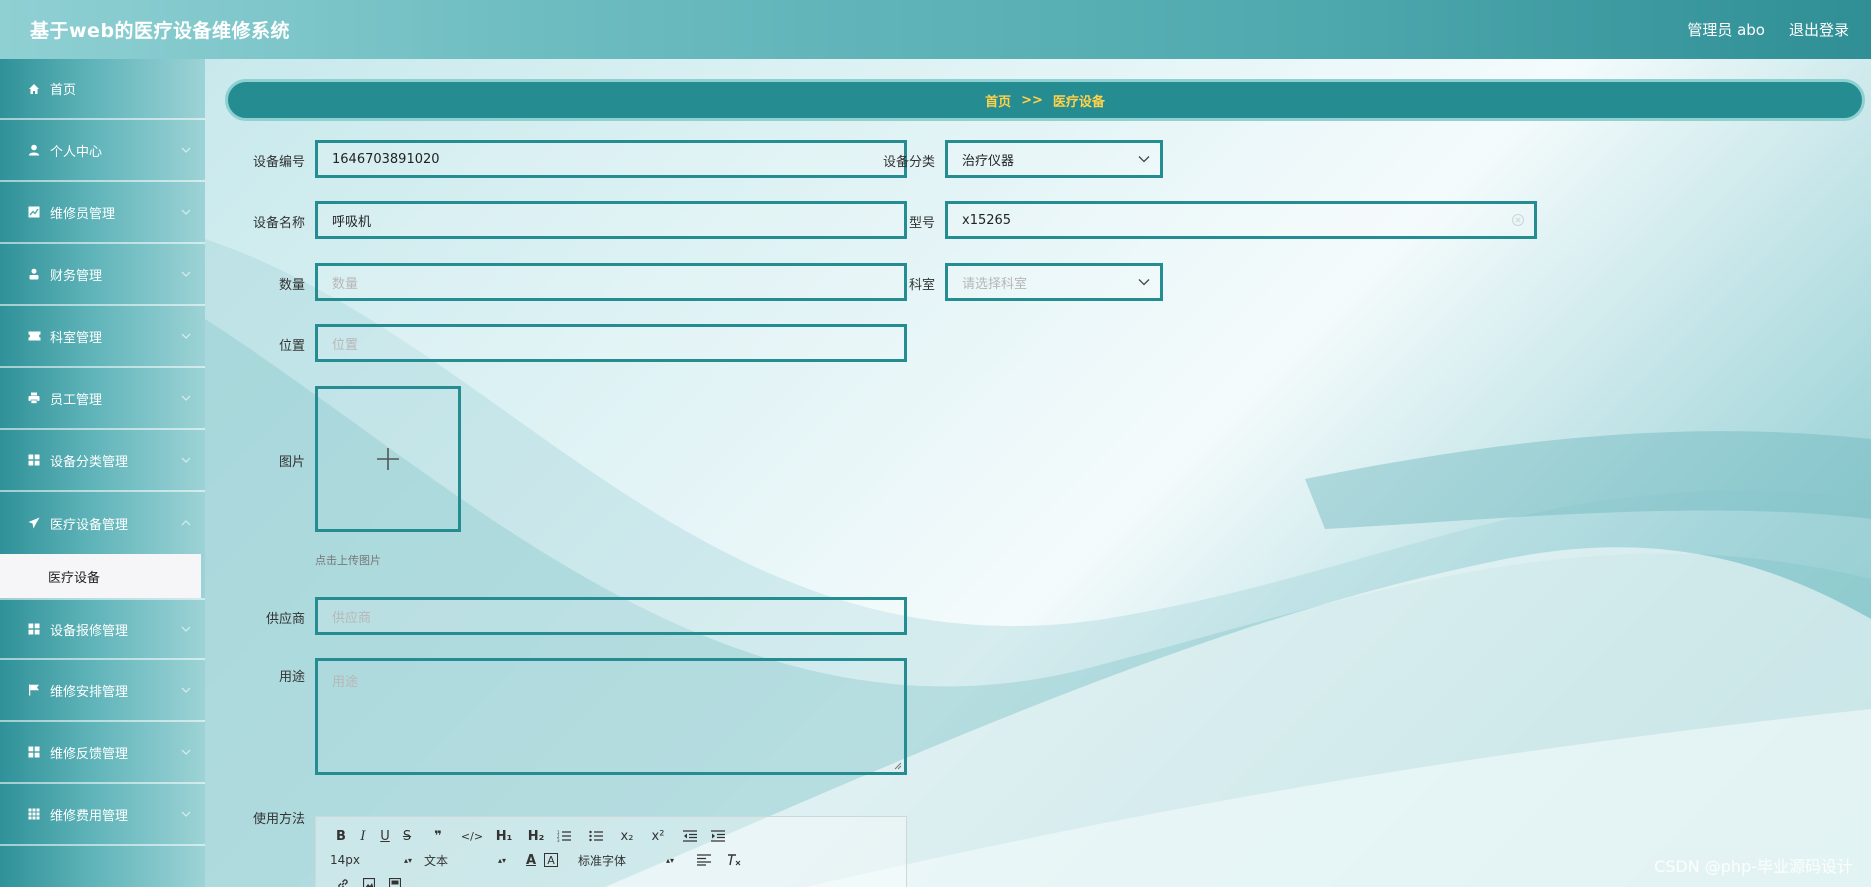  Describe the element at coordinates (291, 285) in the screenshot. I see `quantity-label: 数量` at that location.